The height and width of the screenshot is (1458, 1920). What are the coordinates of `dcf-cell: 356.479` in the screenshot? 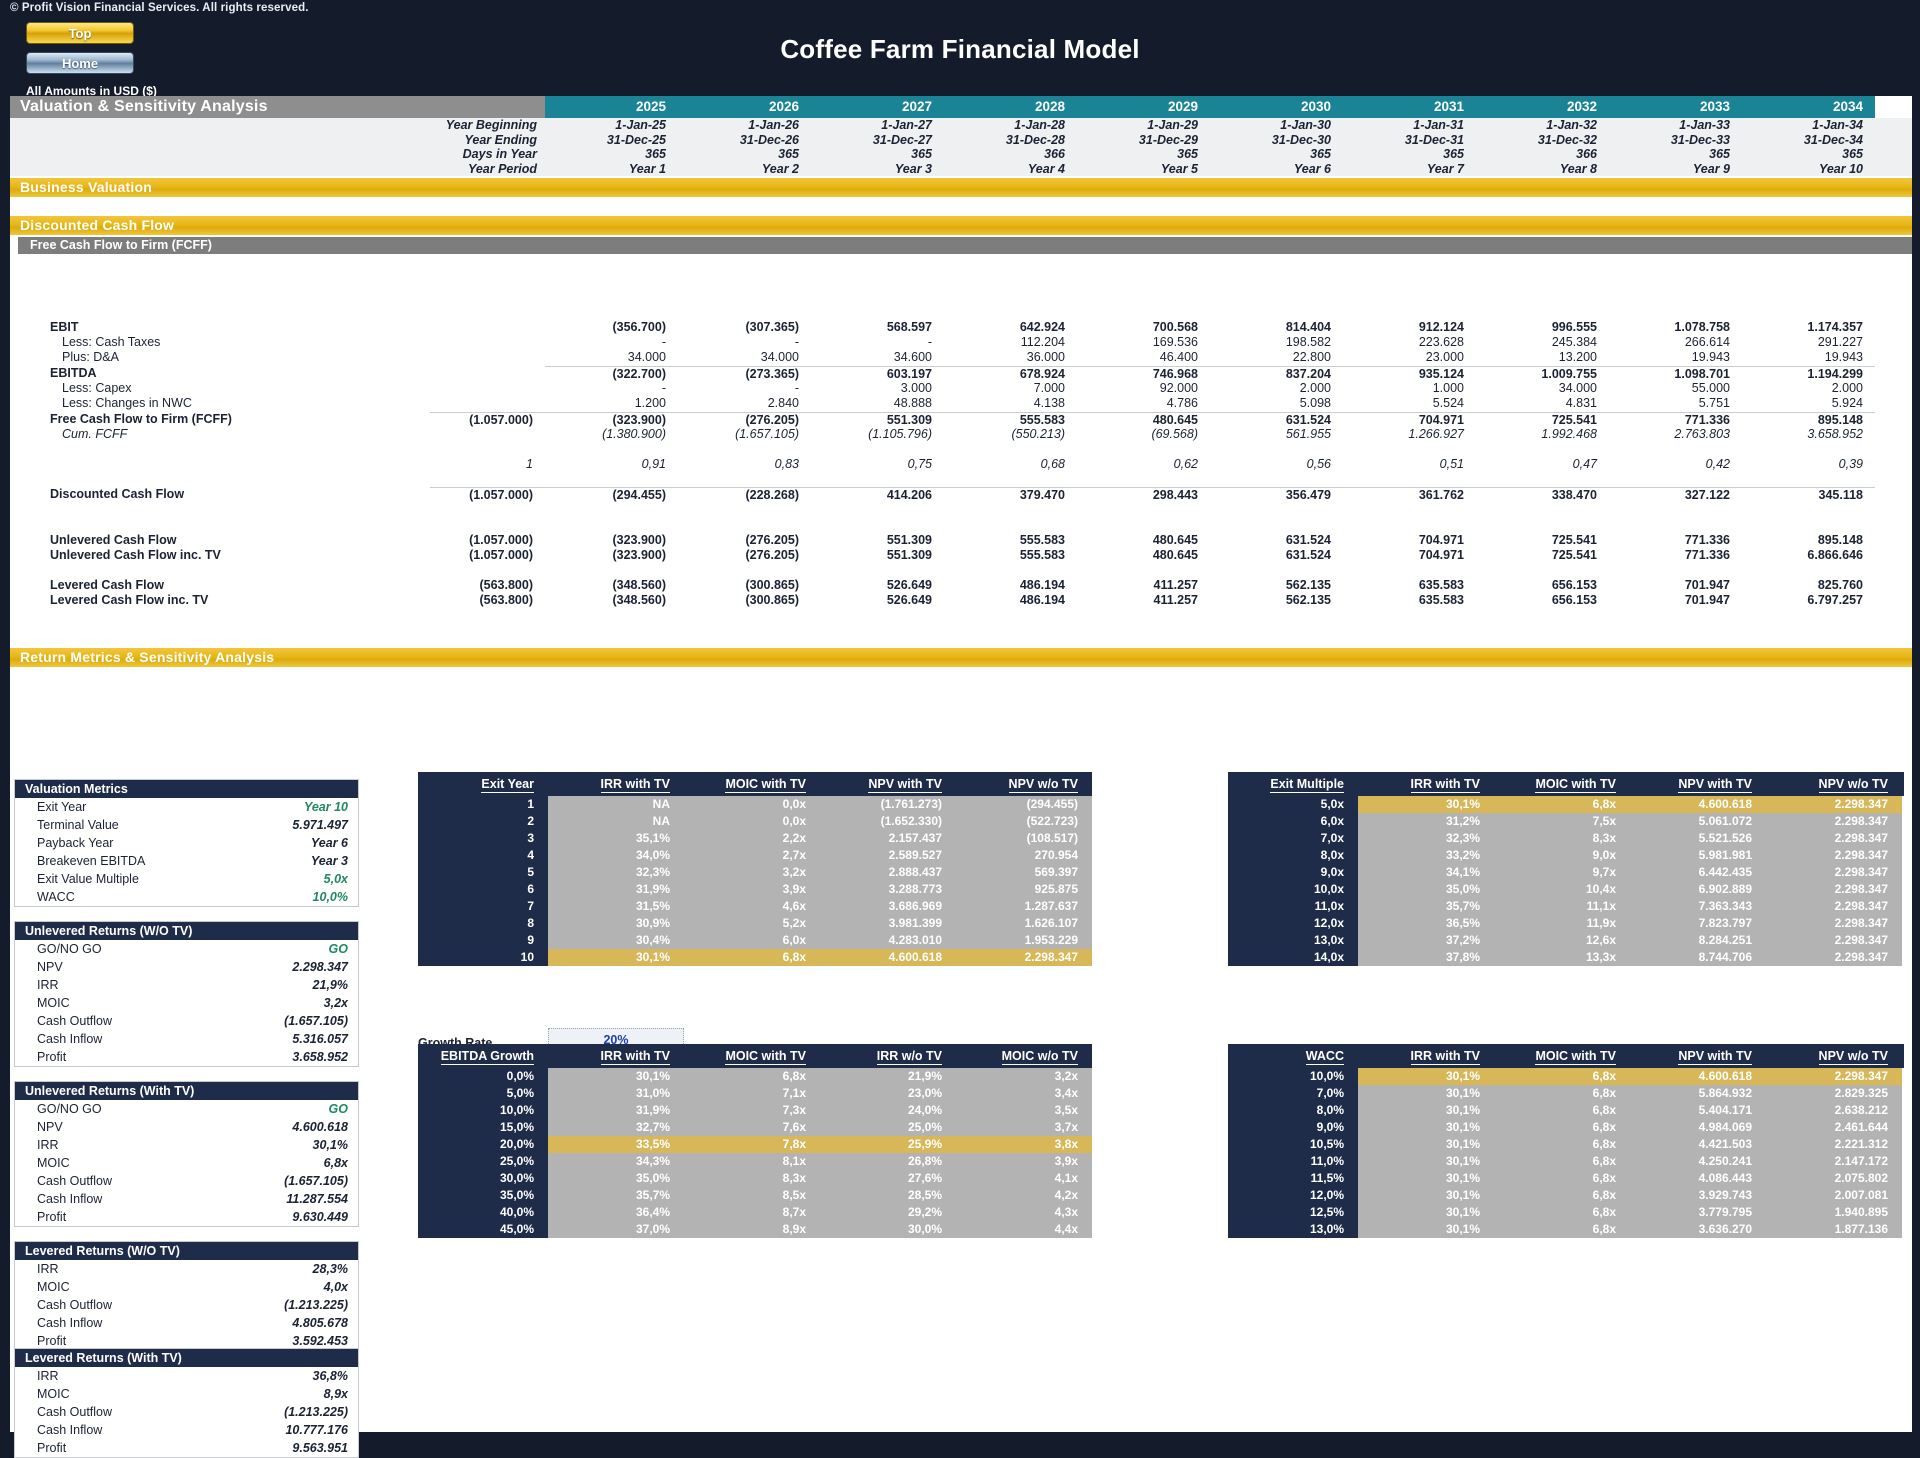 It's located at (1276, 494).